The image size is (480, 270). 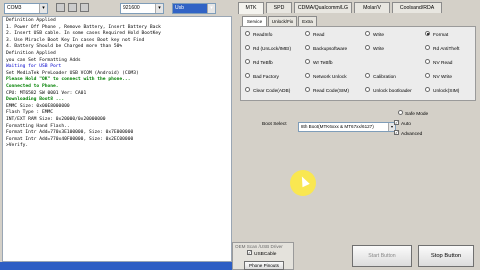 I want to click on option-label: NV Read, so click(x=443, y=63).